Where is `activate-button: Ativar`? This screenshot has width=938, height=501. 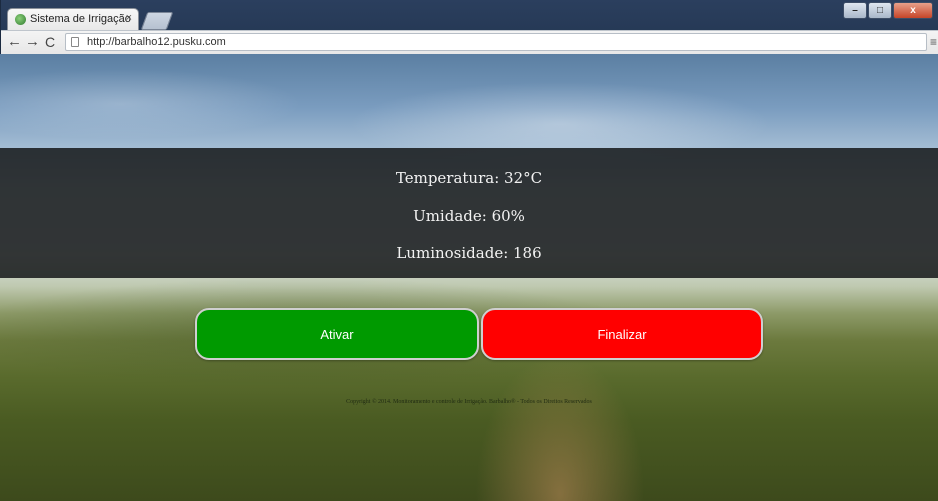 activate-button: Ativar is located at coordinates (337, 334).